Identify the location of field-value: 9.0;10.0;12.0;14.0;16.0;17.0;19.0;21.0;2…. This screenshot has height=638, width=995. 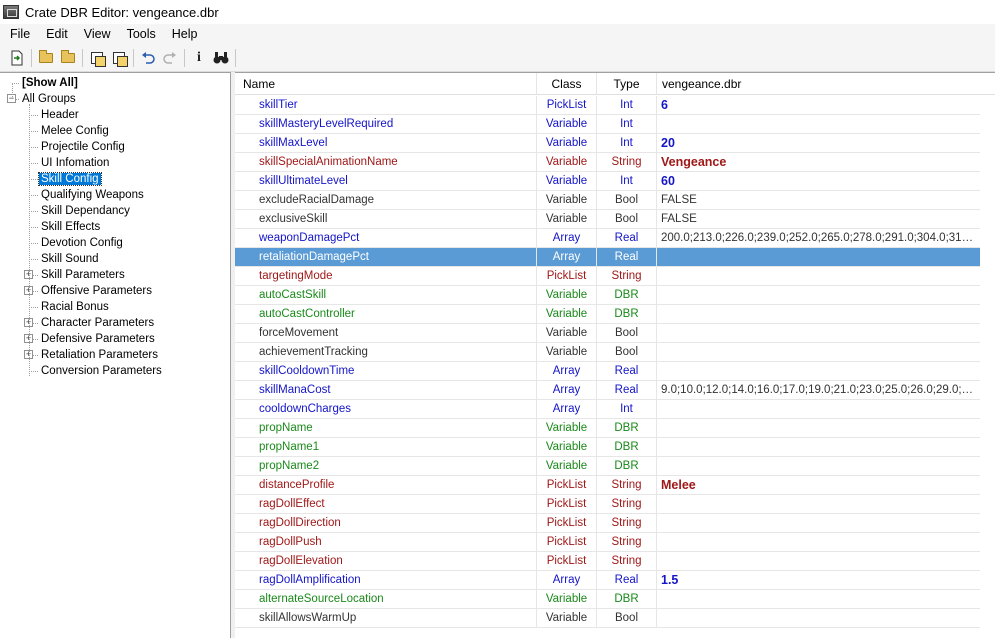
(817, 390).